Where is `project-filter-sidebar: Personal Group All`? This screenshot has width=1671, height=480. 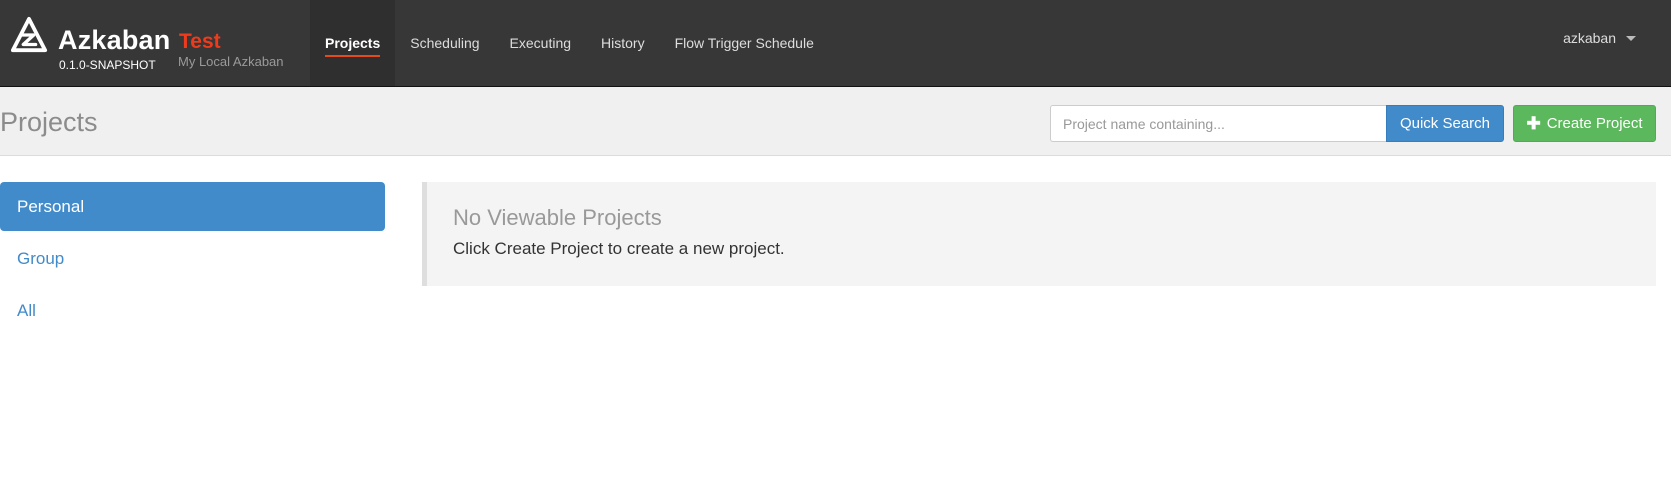
project-filter-sidebar: Personal Group All is located at coordinates (192, 260).